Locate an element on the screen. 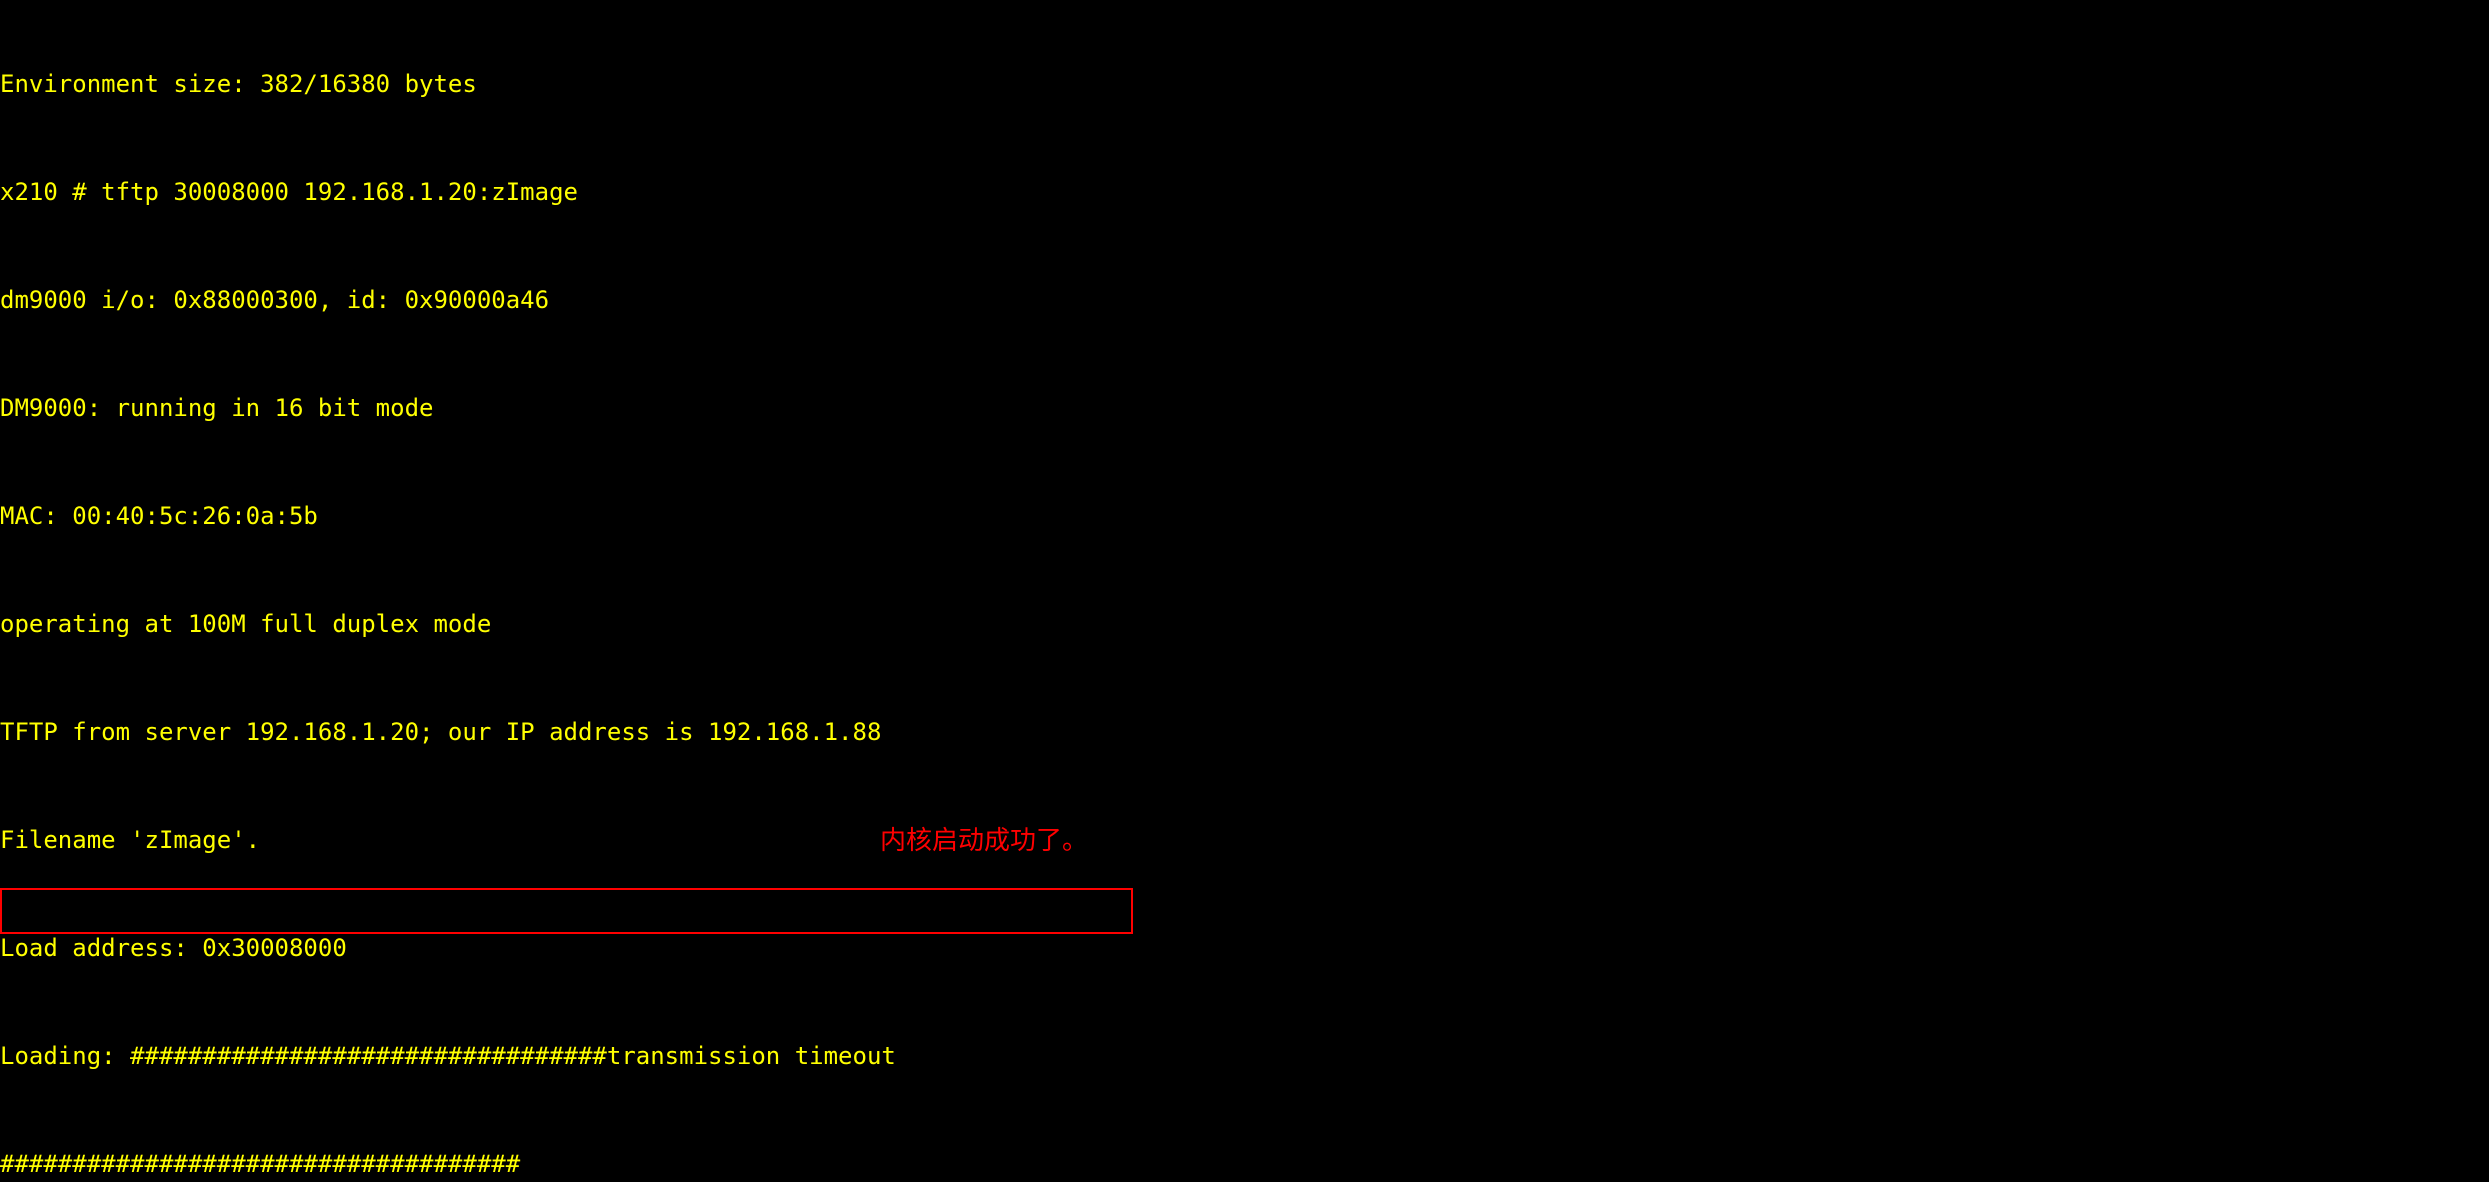  console-line: DM9000: running in 16 bit mode is located at coordinates (217, 408).